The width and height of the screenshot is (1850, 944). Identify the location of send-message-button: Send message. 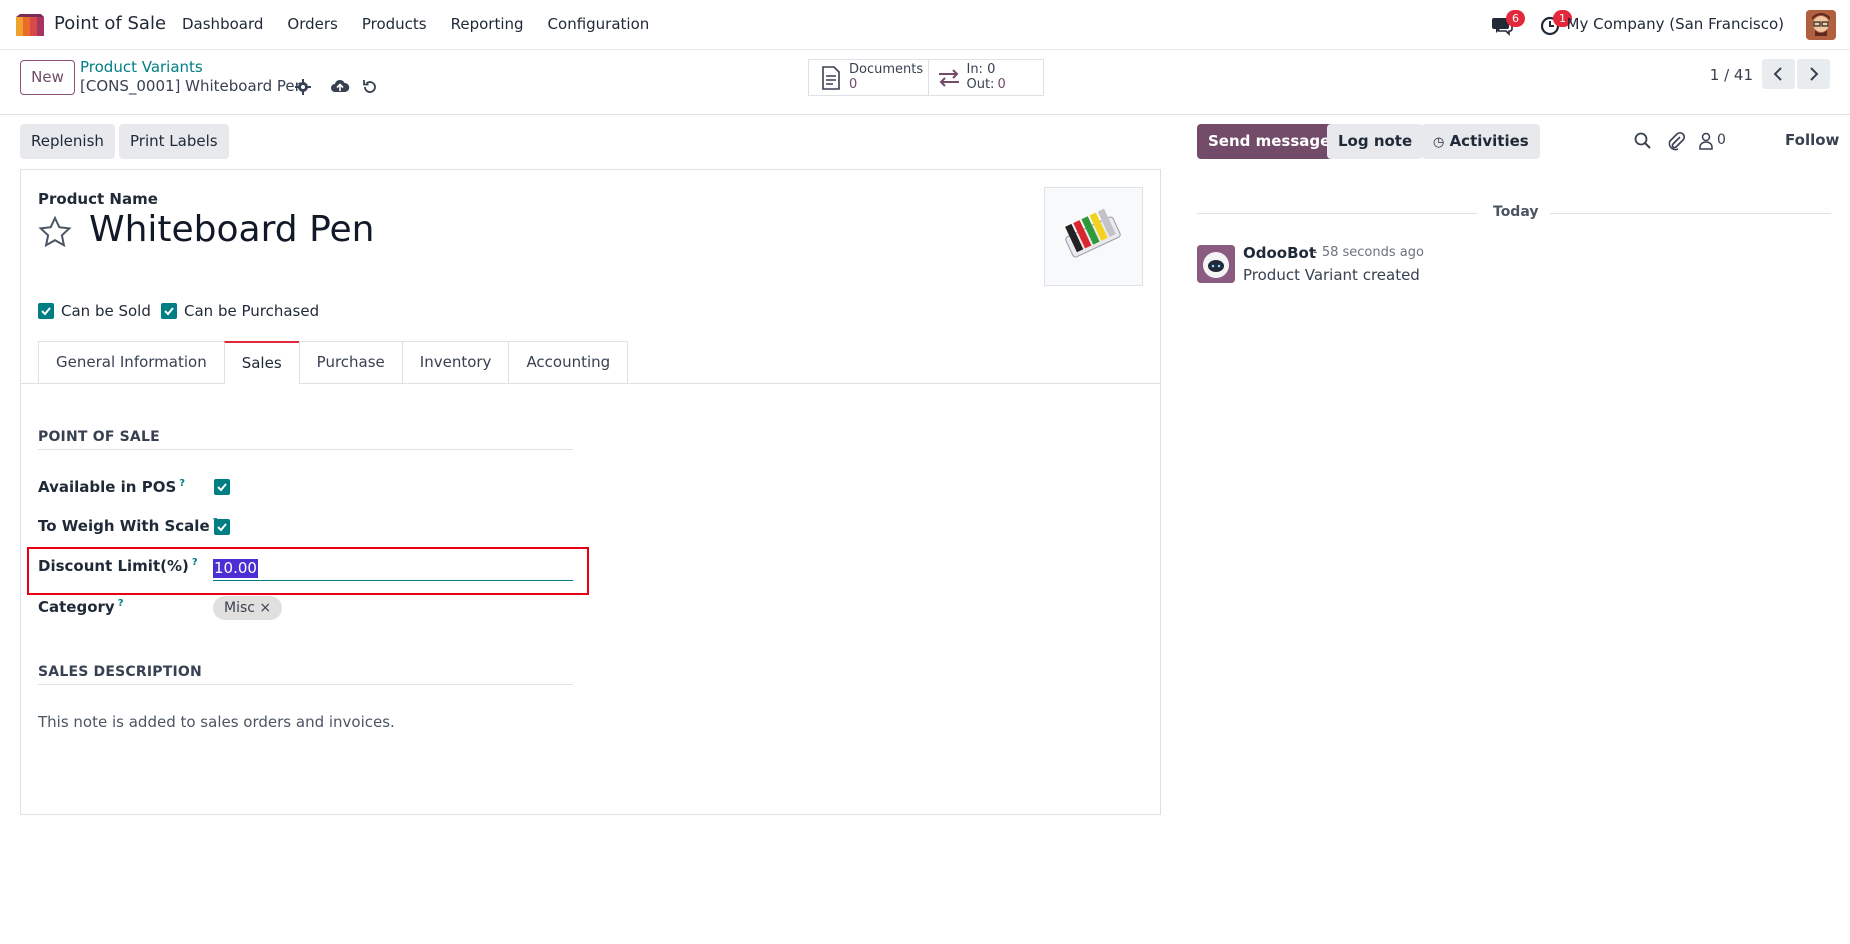
(1269, 141).